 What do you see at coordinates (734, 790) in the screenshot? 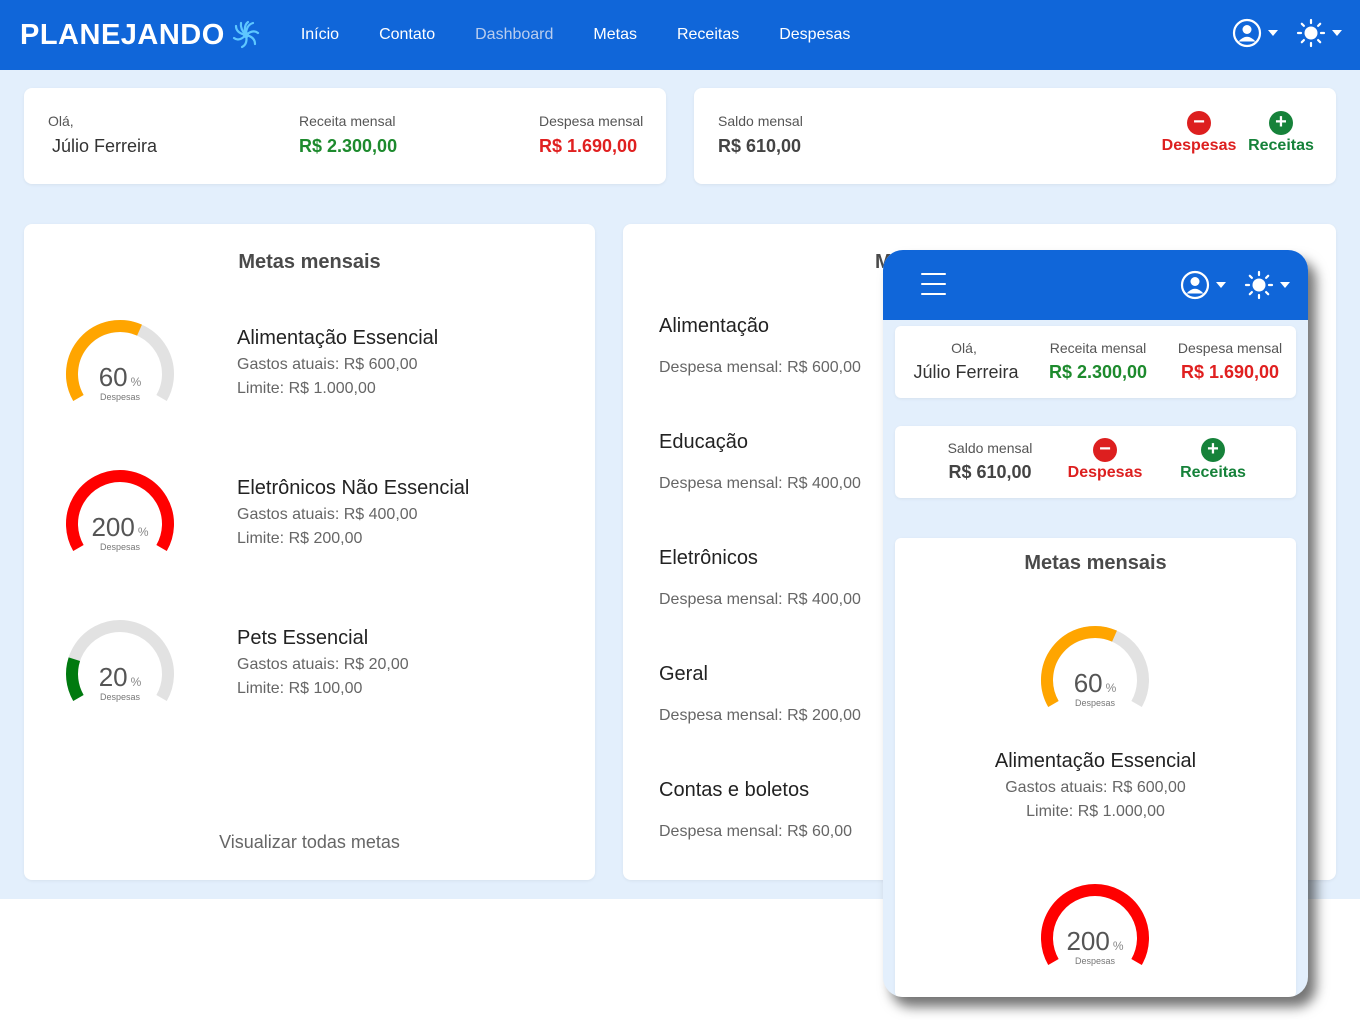
I see `categoria-name: Contas e boletos` at bounding box center [734, 790].